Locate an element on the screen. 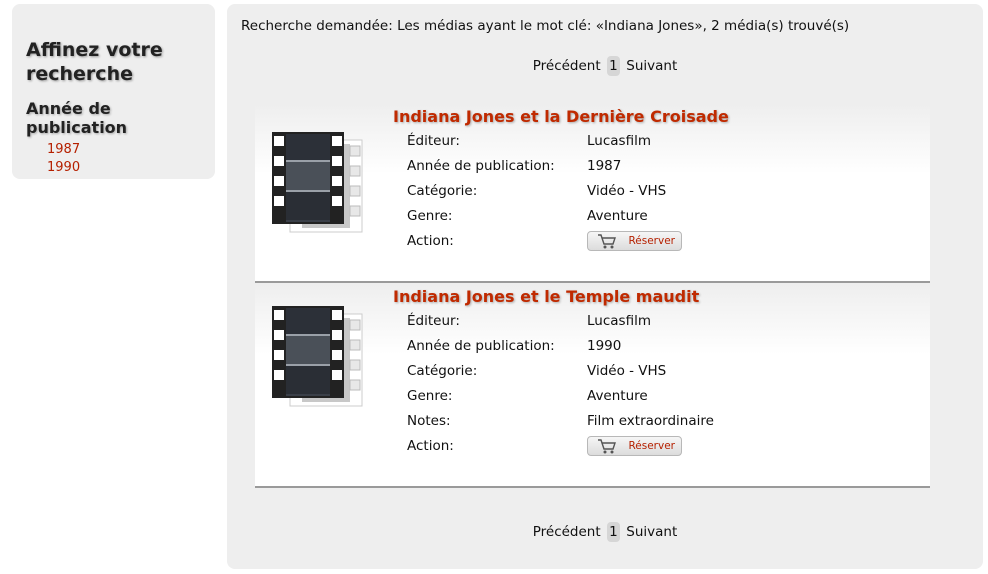 The image size is (988, 574). field-row: Notes: Film extraordinaire is located at coordinates (560, 425).